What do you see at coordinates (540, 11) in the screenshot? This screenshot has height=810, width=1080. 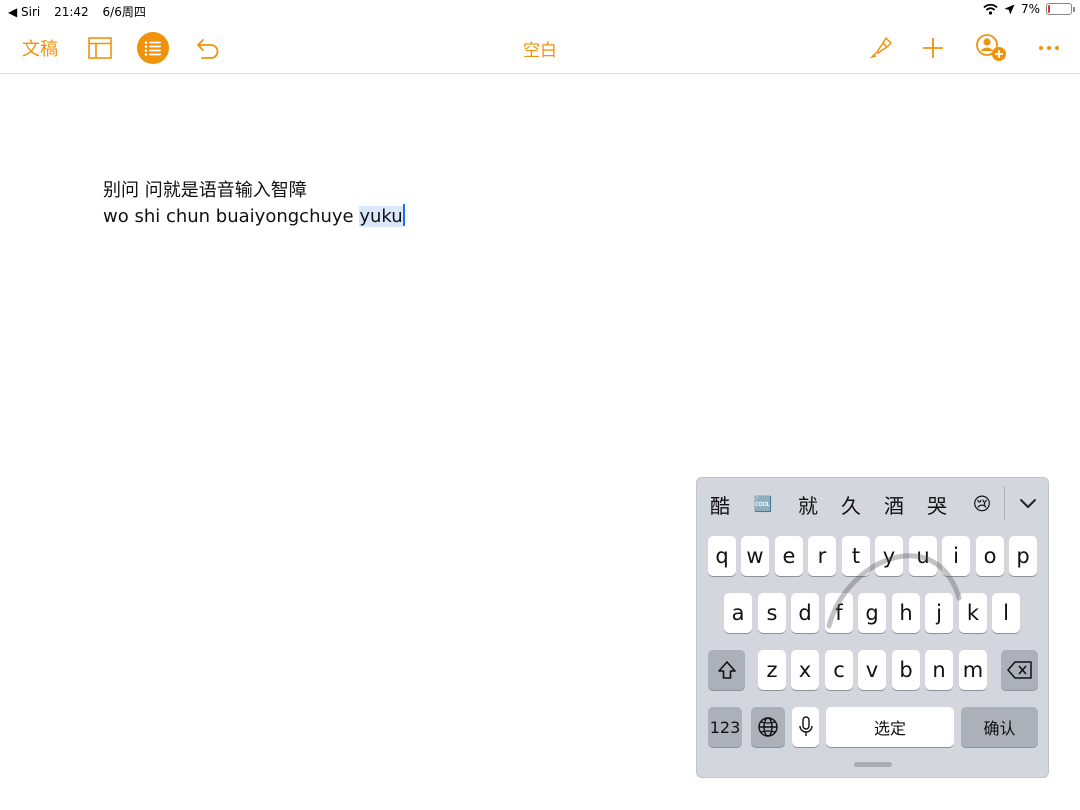 I see `status-bar: ◀ Siri 21:42 6/6周四 7%` at bounding box center [540, 11].